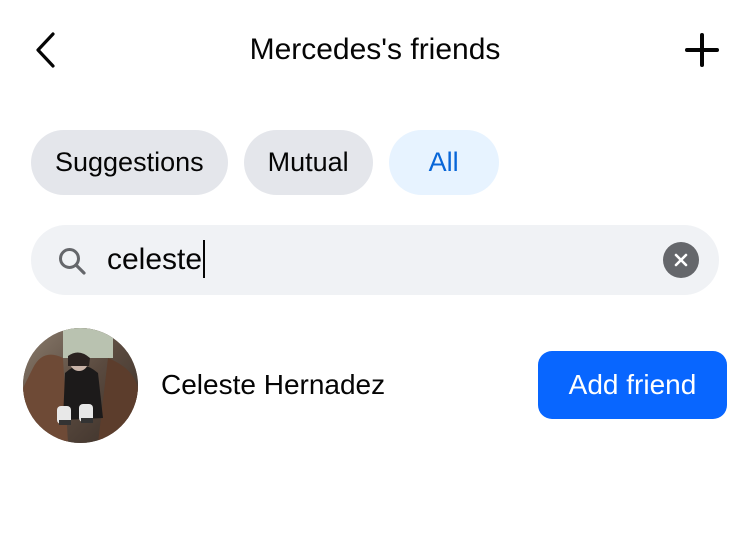 Image resolution: width=750 pixels, height=539 pixels. I want to click on add-button, so click(702, 50).